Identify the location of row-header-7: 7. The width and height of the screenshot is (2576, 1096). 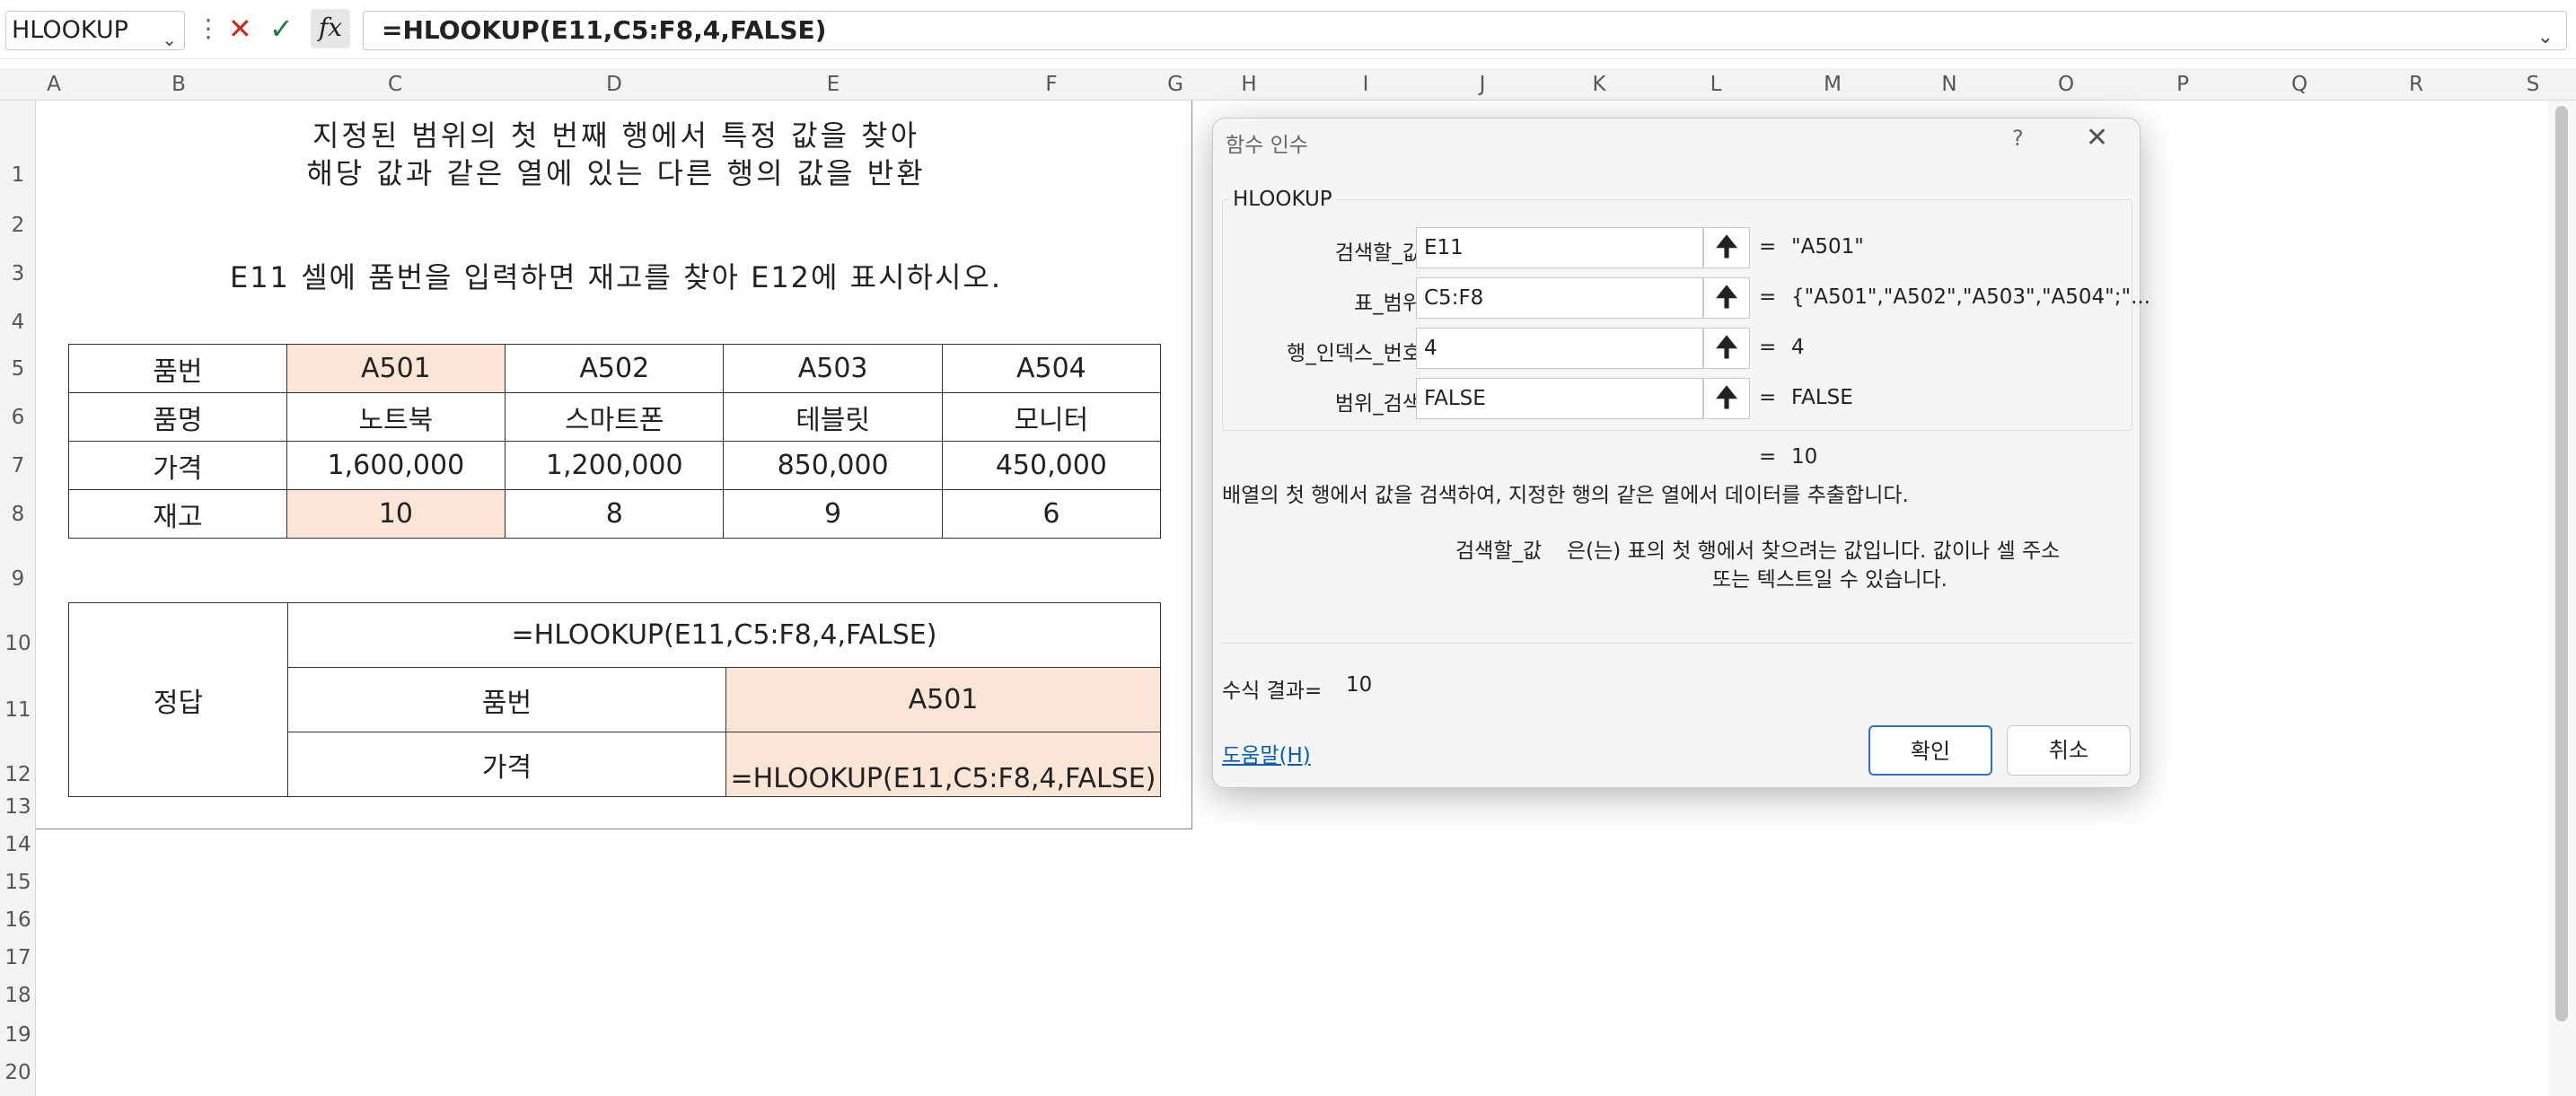
(18, 466).